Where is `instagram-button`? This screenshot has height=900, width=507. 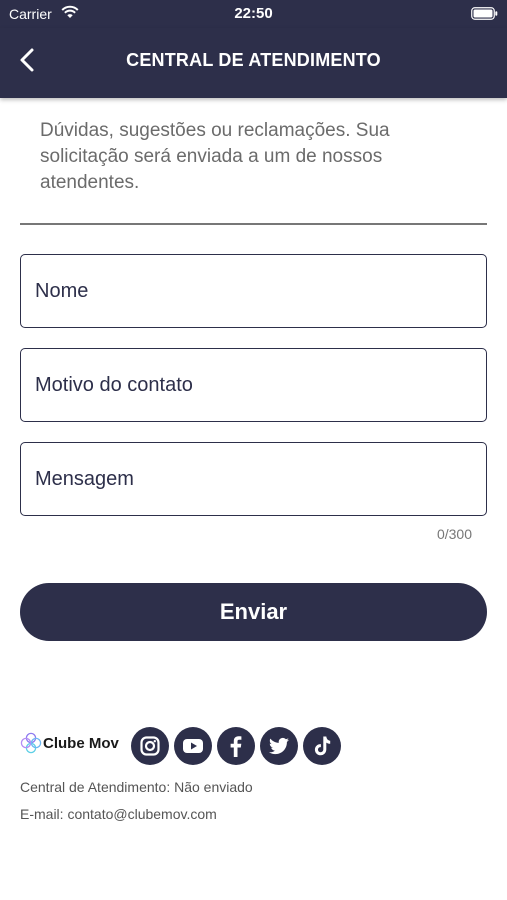 instagram-button is located at coordinates (150, 746).